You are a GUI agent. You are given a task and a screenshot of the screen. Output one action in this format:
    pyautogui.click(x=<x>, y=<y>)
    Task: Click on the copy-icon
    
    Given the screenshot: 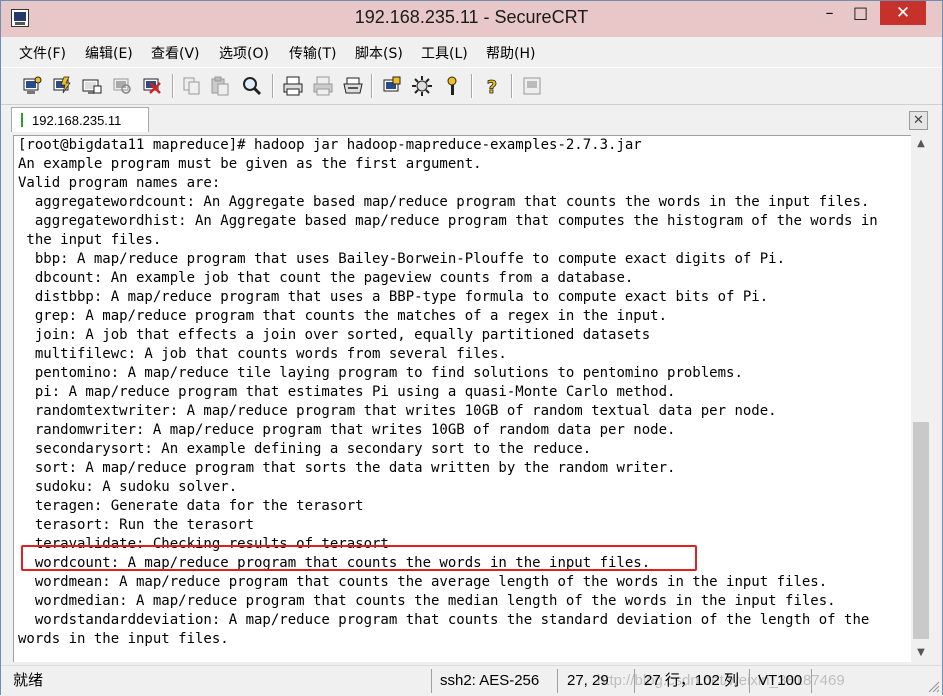 What is the action you would take?
    pyautogui.click(x=192, y=86)
    